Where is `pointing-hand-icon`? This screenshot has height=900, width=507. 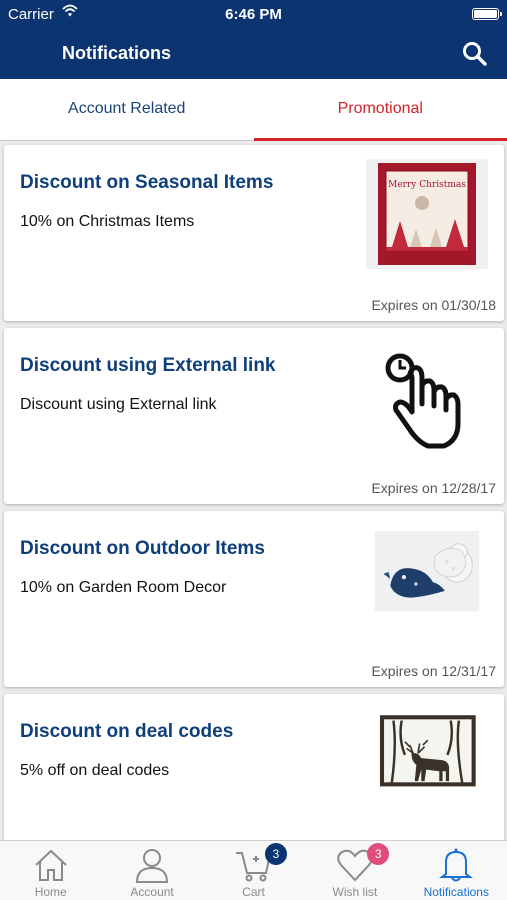
pointing-hand-icon is located at coordinates (423, 401).